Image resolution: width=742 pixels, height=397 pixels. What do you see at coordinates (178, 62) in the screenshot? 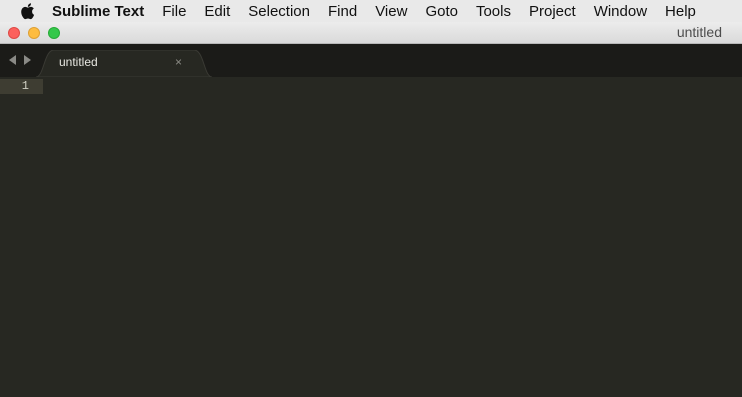
I see `close-tab-icon: ×` at bounding box center [178, 62].